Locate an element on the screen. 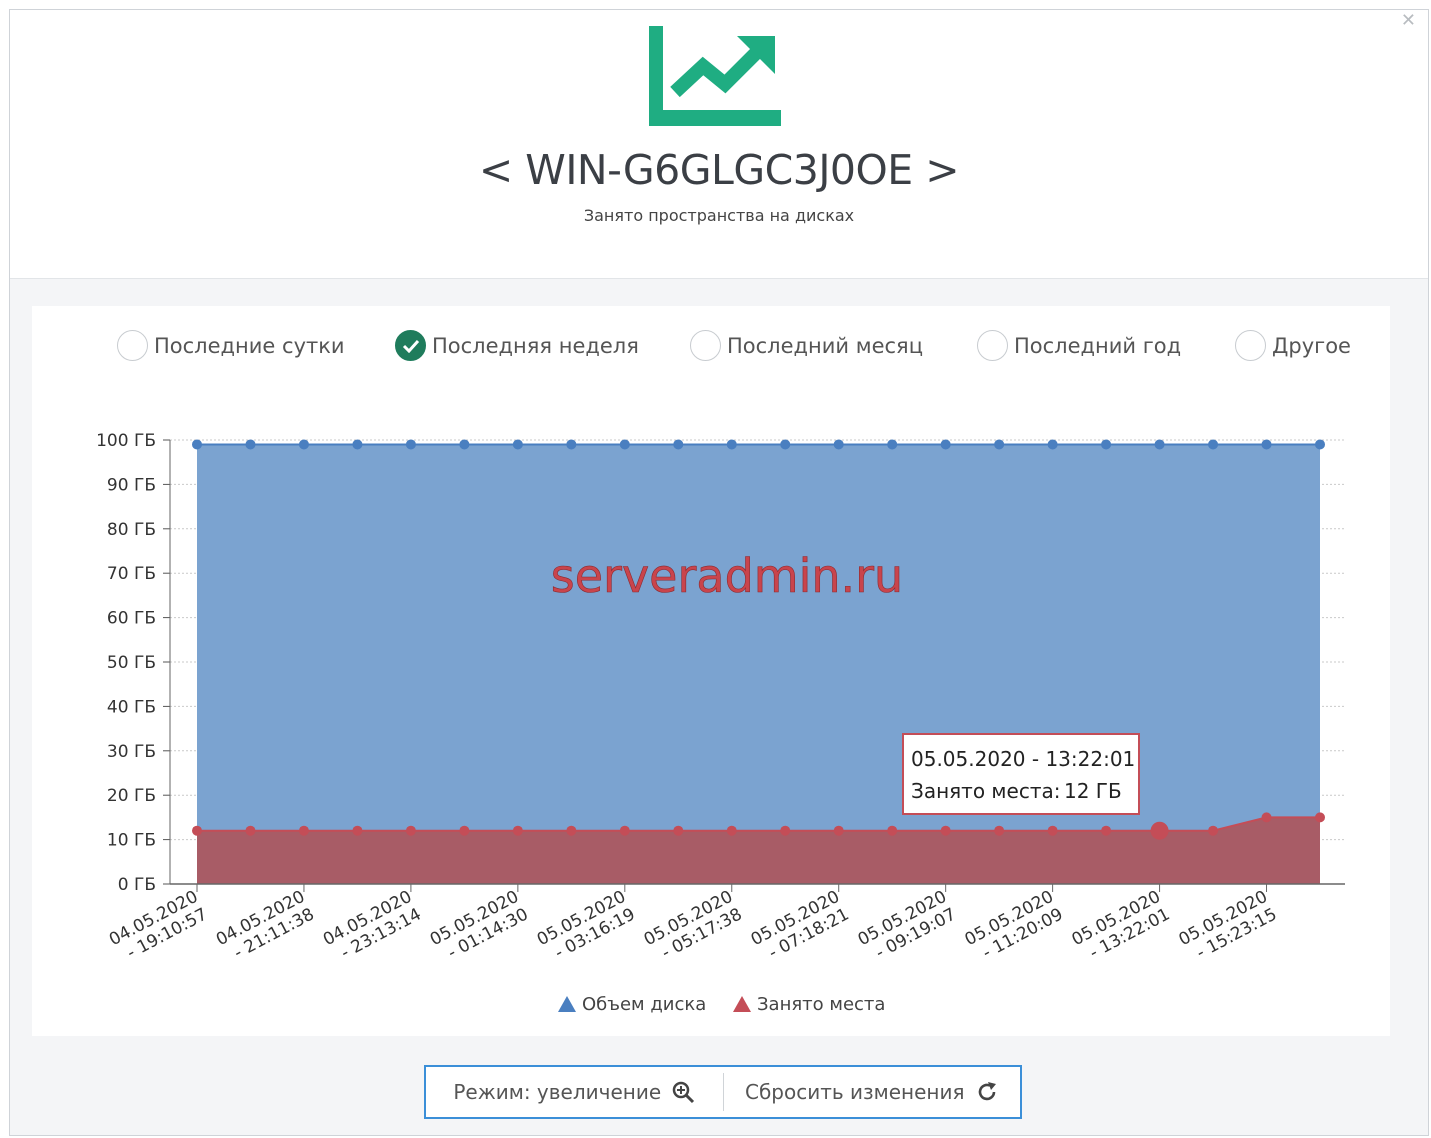  host-title: < WIN-G6GLGC3J0OE > is located at coordinates (719, 170).